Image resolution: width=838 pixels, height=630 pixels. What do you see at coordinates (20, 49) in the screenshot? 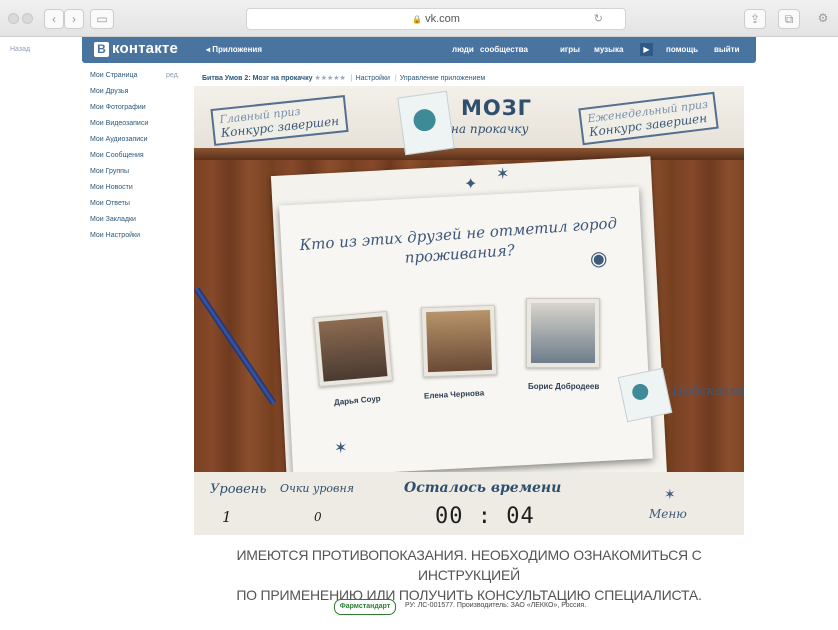
I see `back-link: Назад` at bounding box center [20, 49].